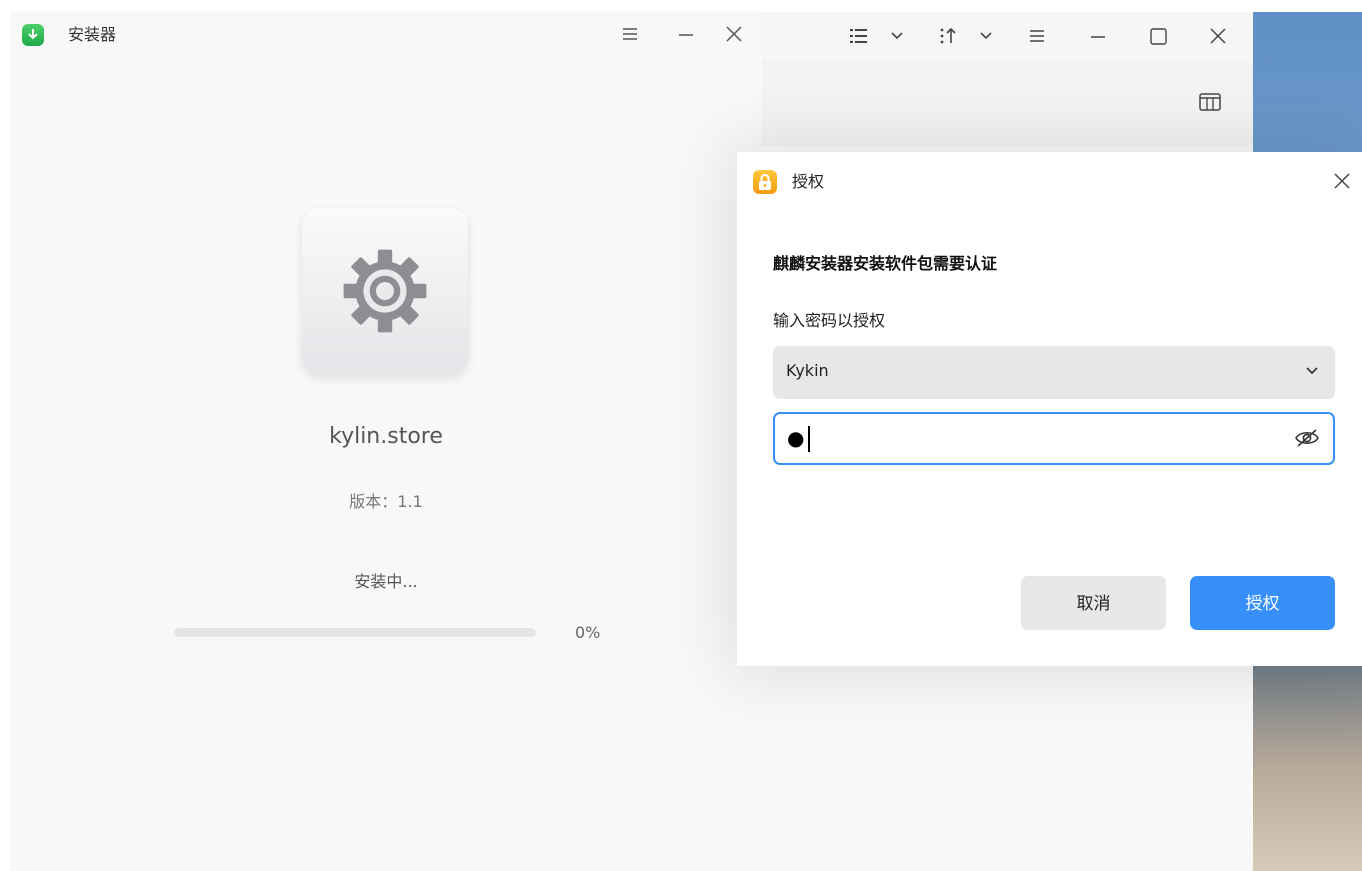 The width and height of the screenshot is (1362, 871). What do you see at coordinates (796, 438) in the screenshot?
I see `password-mask: ●` at bounding box center [796, 438].